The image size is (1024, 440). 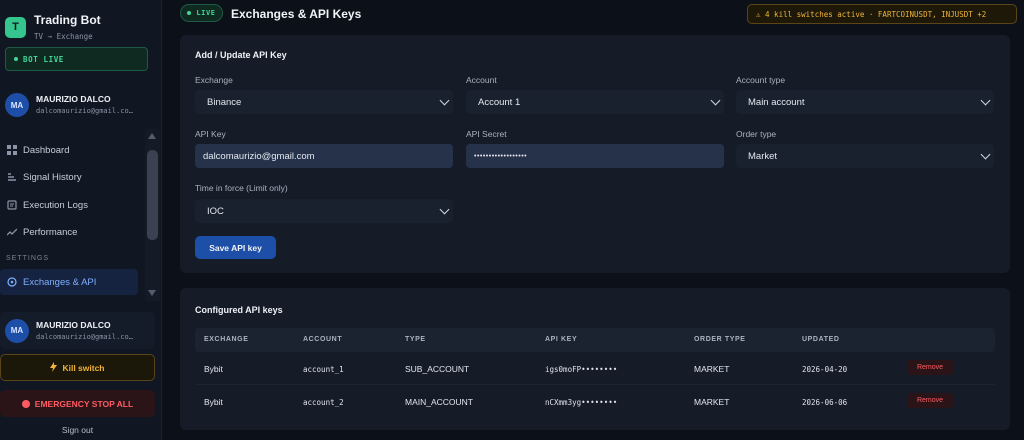 I want to click on api-key-input: dalcomaurizio@gmail.com, so click(x=324, y=156).